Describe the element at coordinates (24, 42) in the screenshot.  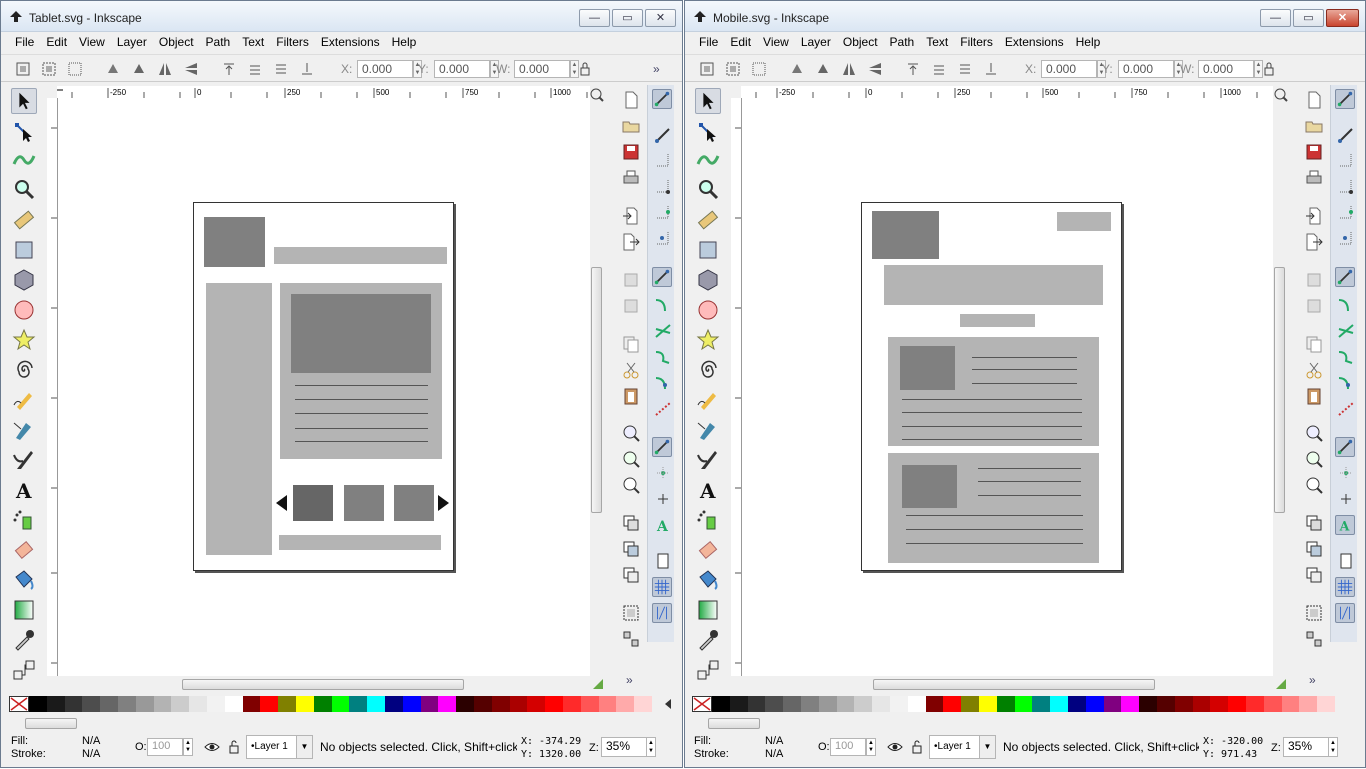
I see `menu-file: File` at that location.